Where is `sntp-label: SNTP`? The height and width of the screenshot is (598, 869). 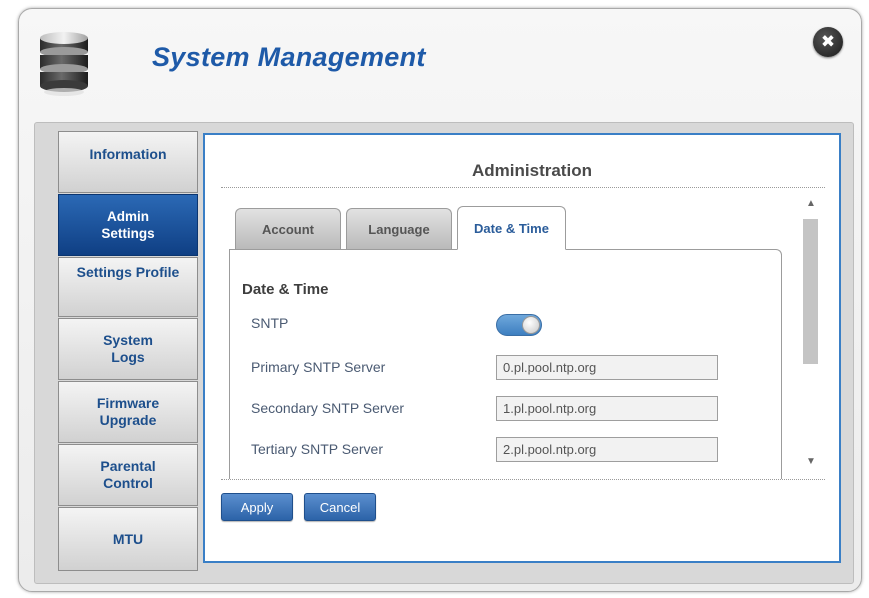 sntp-label: SNTP is located at coordinates (270, 323).